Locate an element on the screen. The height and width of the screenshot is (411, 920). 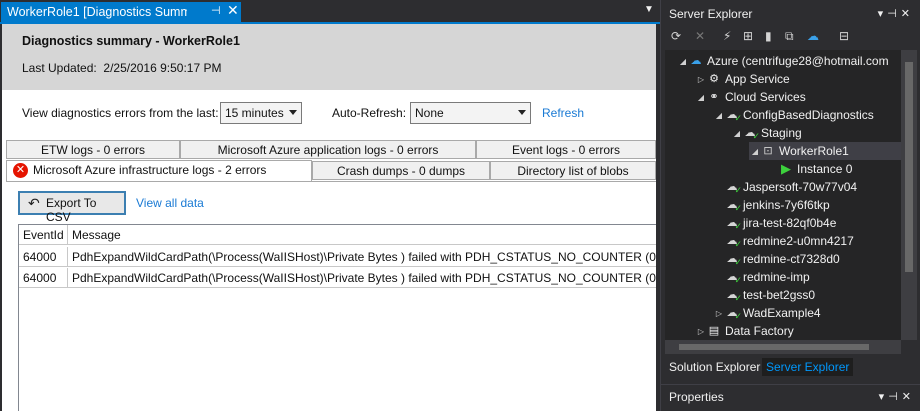
data-factory-icon: ▤ is located at coordinates (714, 331).